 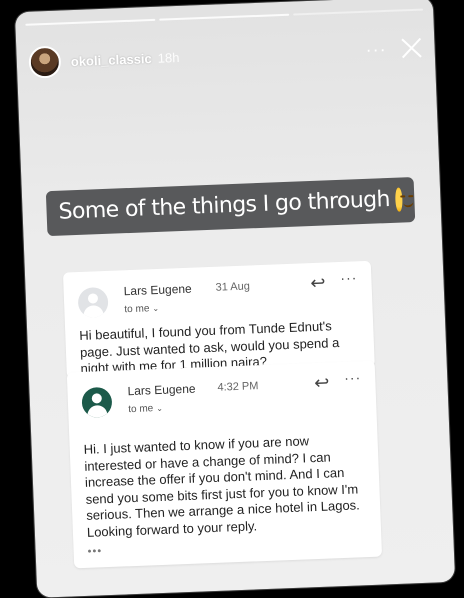 I want to click on close-icon, so click(x=411, y=48).